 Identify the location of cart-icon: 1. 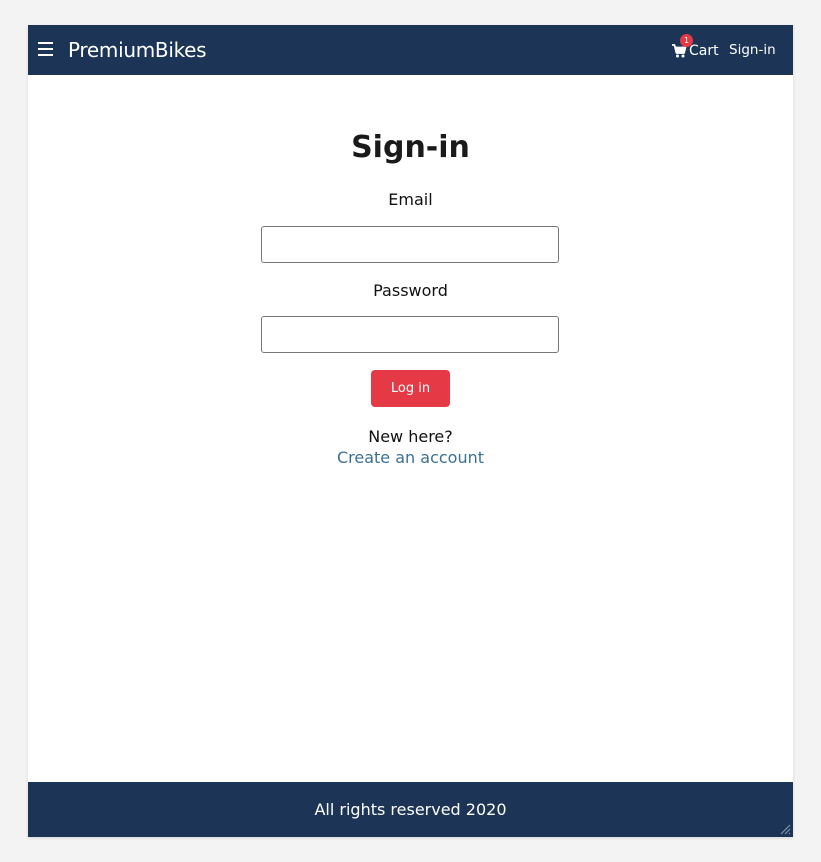
(682, 46).